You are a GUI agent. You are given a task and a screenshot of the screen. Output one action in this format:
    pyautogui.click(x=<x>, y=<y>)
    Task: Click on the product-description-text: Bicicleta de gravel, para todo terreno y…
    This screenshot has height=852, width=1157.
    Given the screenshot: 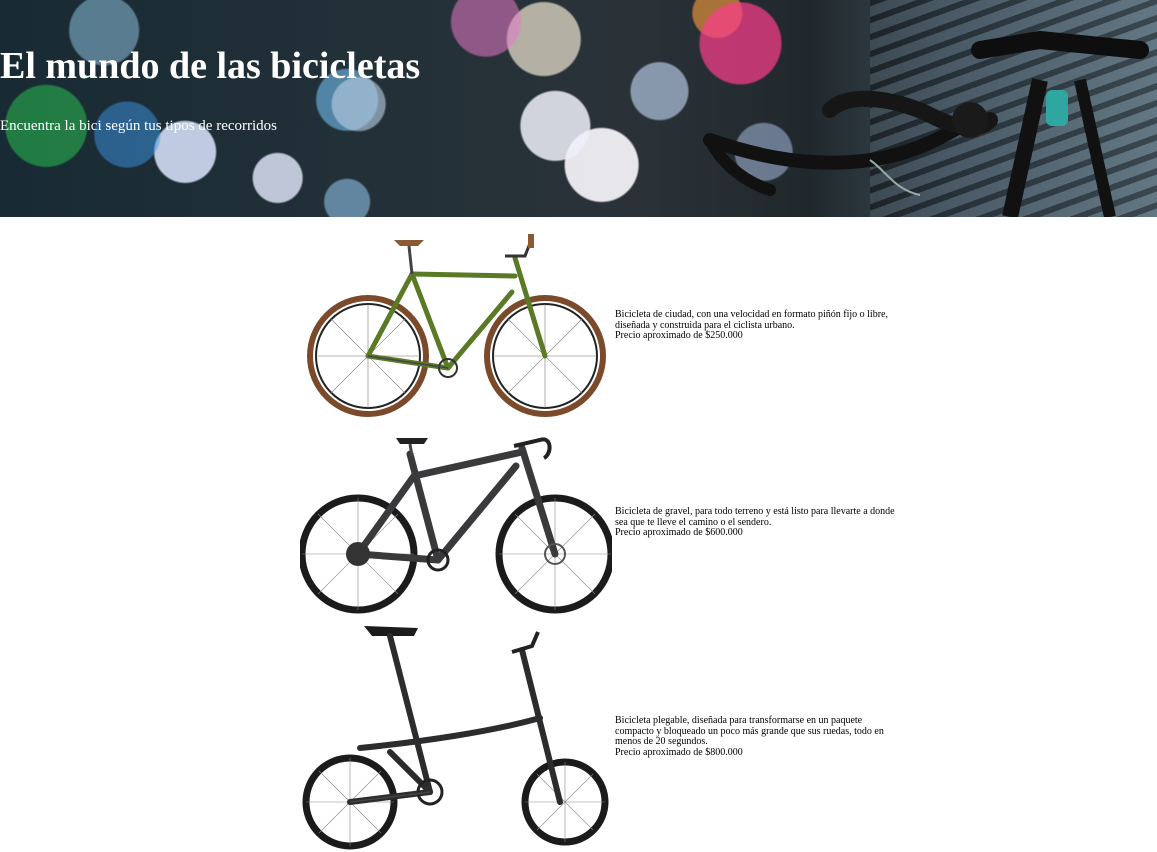 What is the action you would take?
    pyautogui.click(x=755, y=517)
    